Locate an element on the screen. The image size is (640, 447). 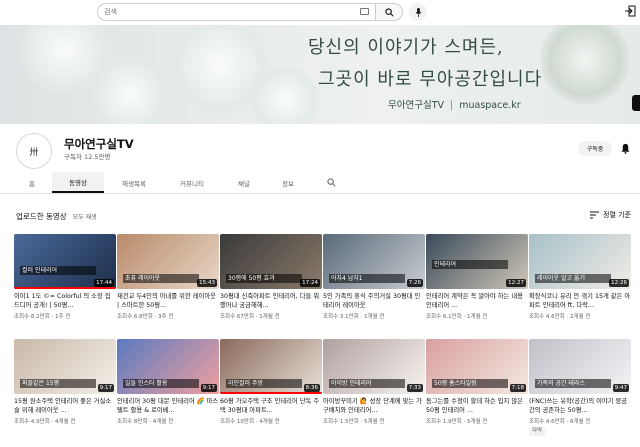
search-button is located at coordinates (389, 12).